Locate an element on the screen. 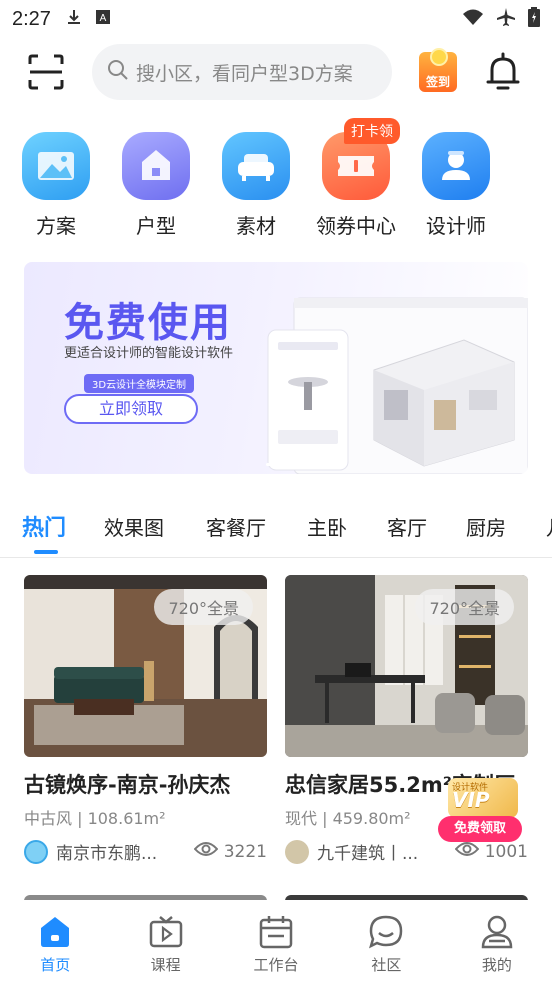 The height and width of the screenshot is (983, 552). view-count: 3221 is located at coordinates (230, 851).